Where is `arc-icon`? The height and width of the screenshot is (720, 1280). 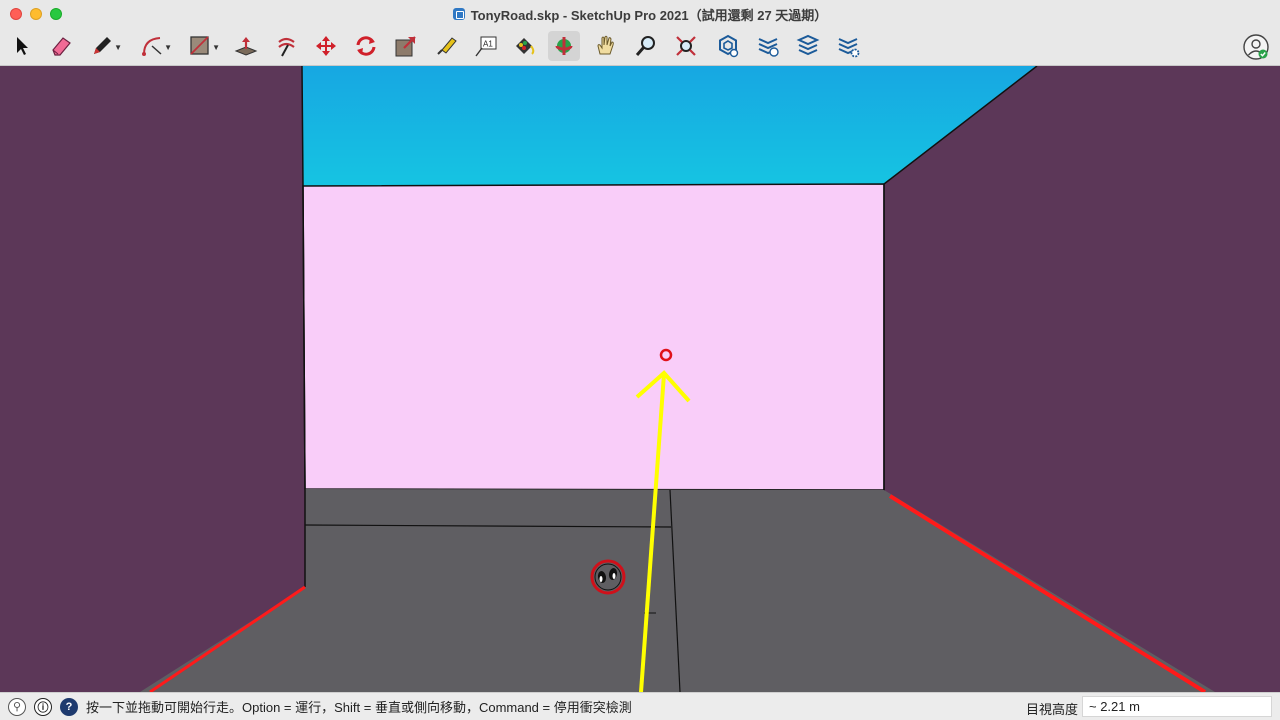 arc-icon is located at coordinates (152, 46).